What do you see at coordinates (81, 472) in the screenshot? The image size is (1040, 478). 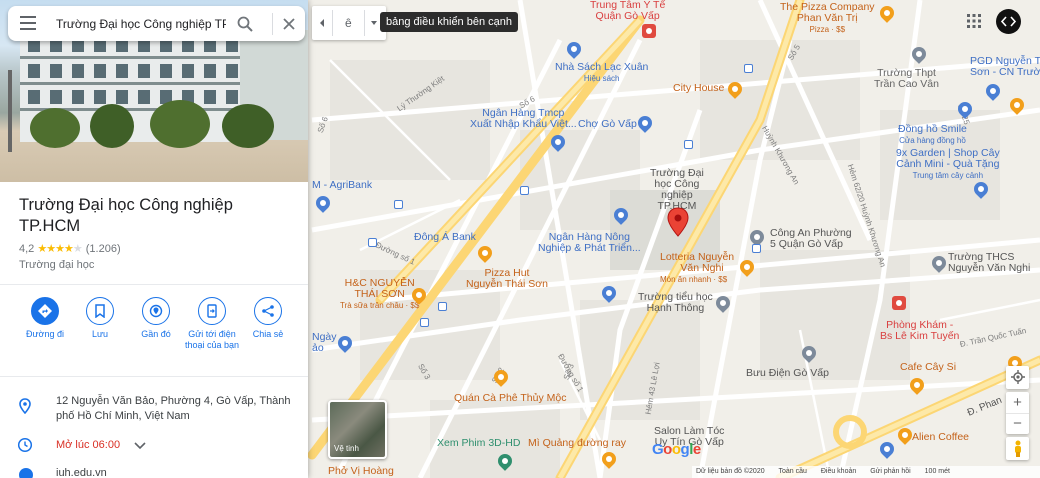 I see `website-text: iuh.edu.vn` at bounding box center [81, 472].